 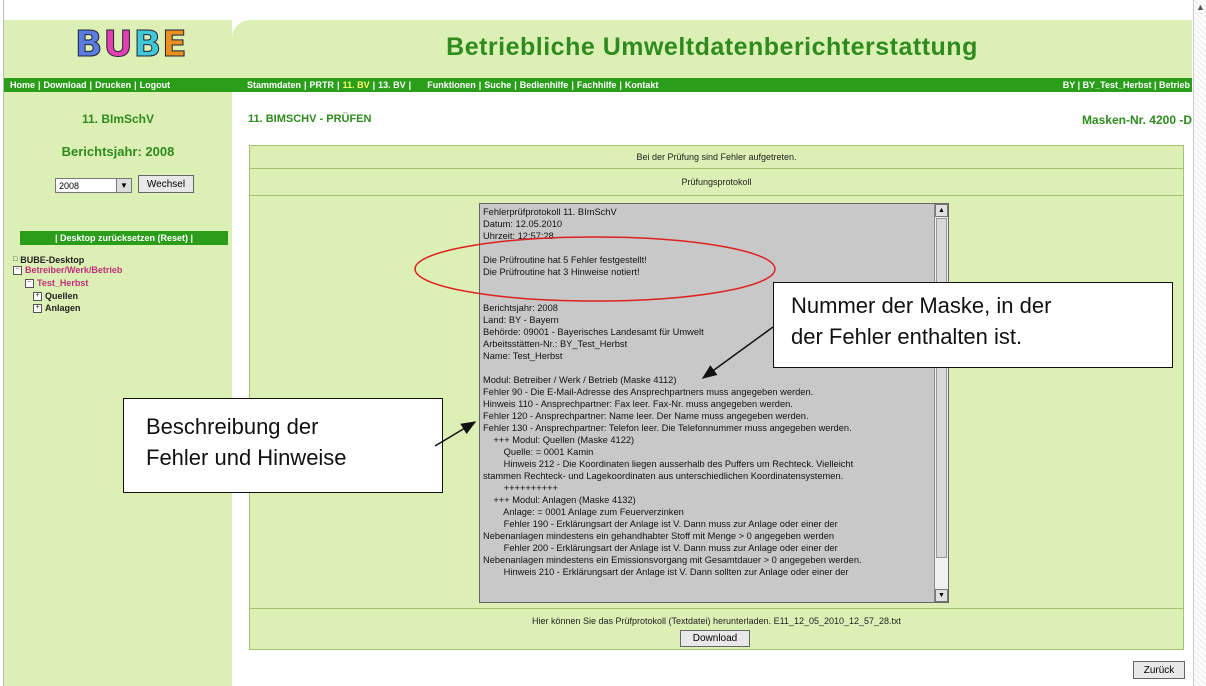 What do you see at coordinates (166, 184) in the screenshot?
I see `wechsel-button: Wechsel` at bounding box center [166, 184].